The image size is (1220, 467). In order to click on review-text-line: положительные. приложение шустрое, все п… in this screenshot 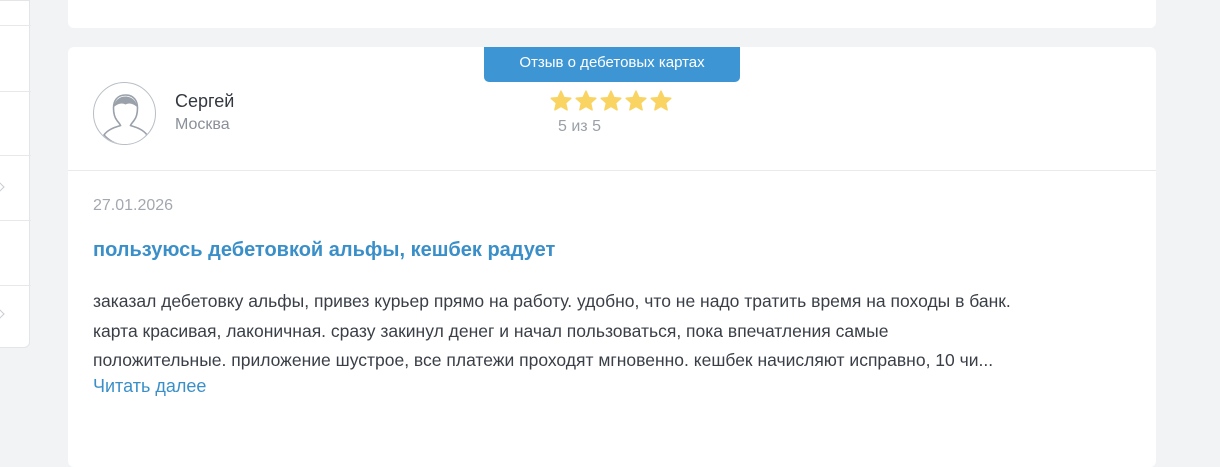, I will do `click(543, 360)`.